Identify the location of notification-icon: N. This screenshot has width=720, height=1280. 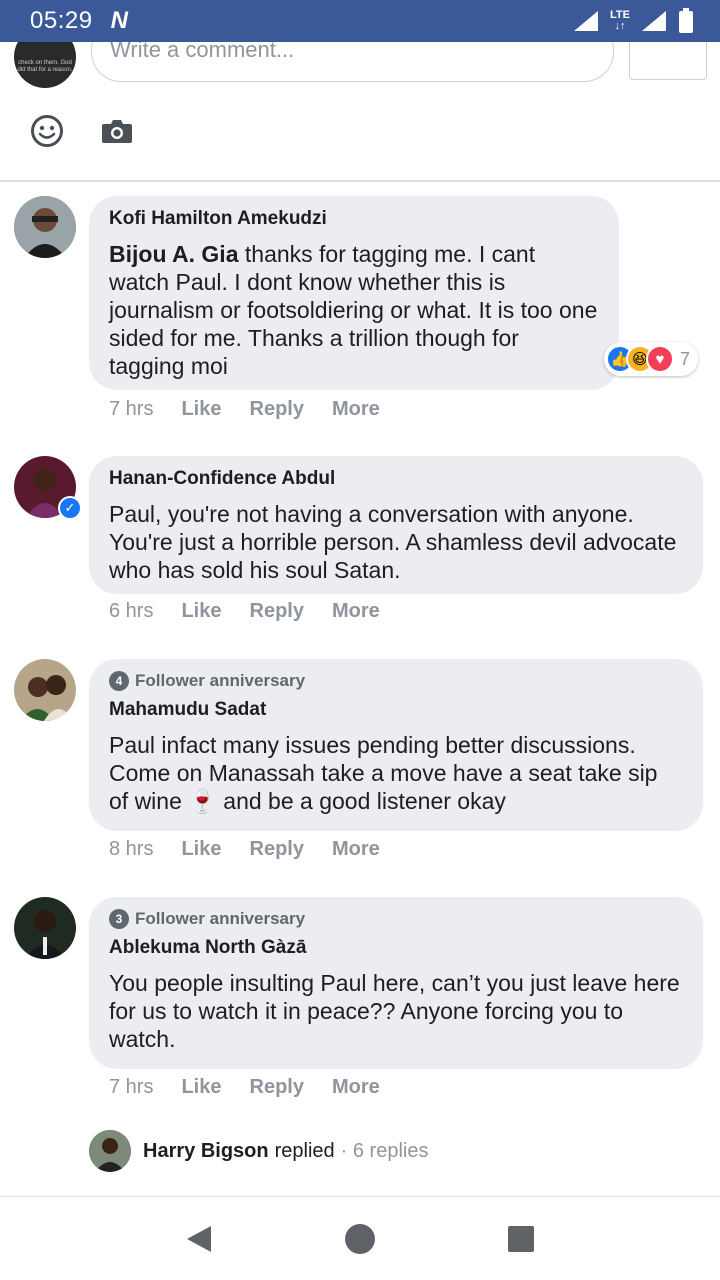
(119, 20).